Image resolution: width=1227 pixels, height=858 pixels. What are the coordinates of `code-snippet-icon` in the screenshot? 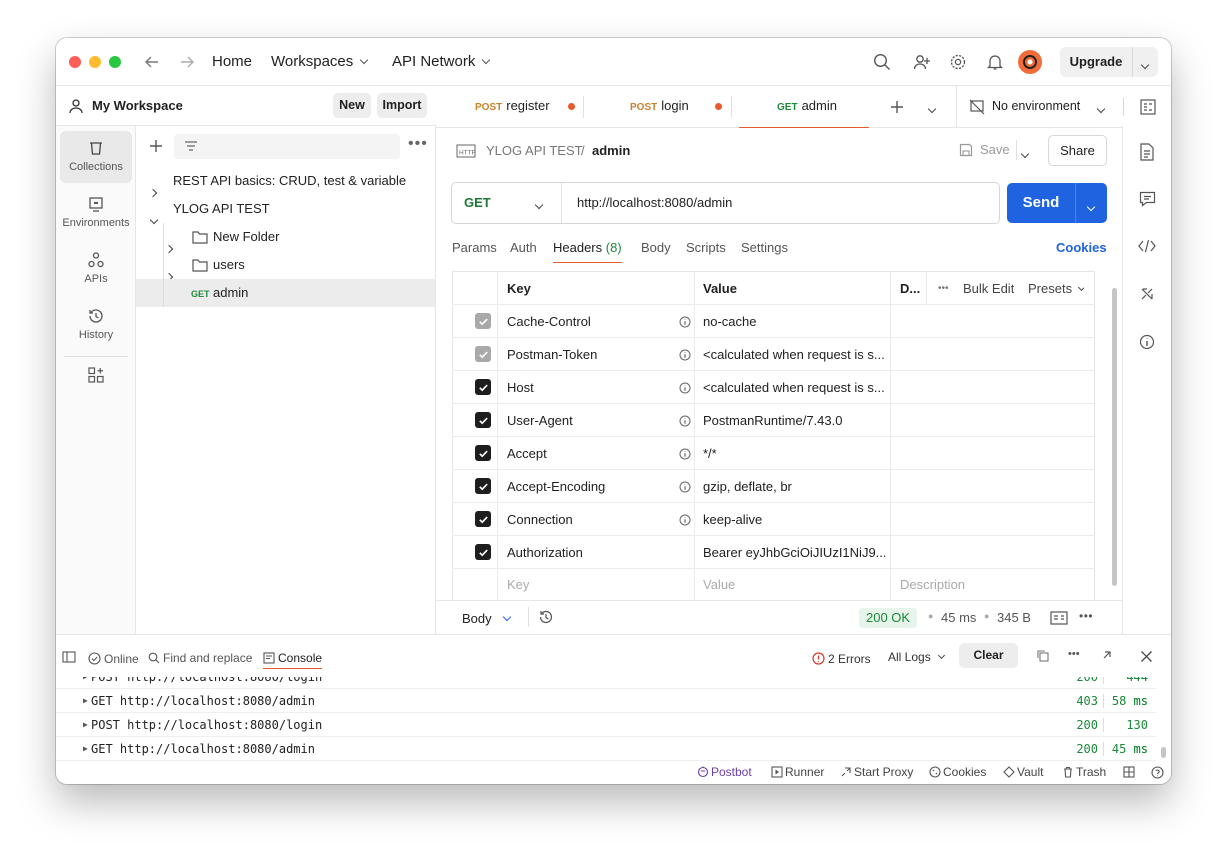 It's located at (1147, 246).